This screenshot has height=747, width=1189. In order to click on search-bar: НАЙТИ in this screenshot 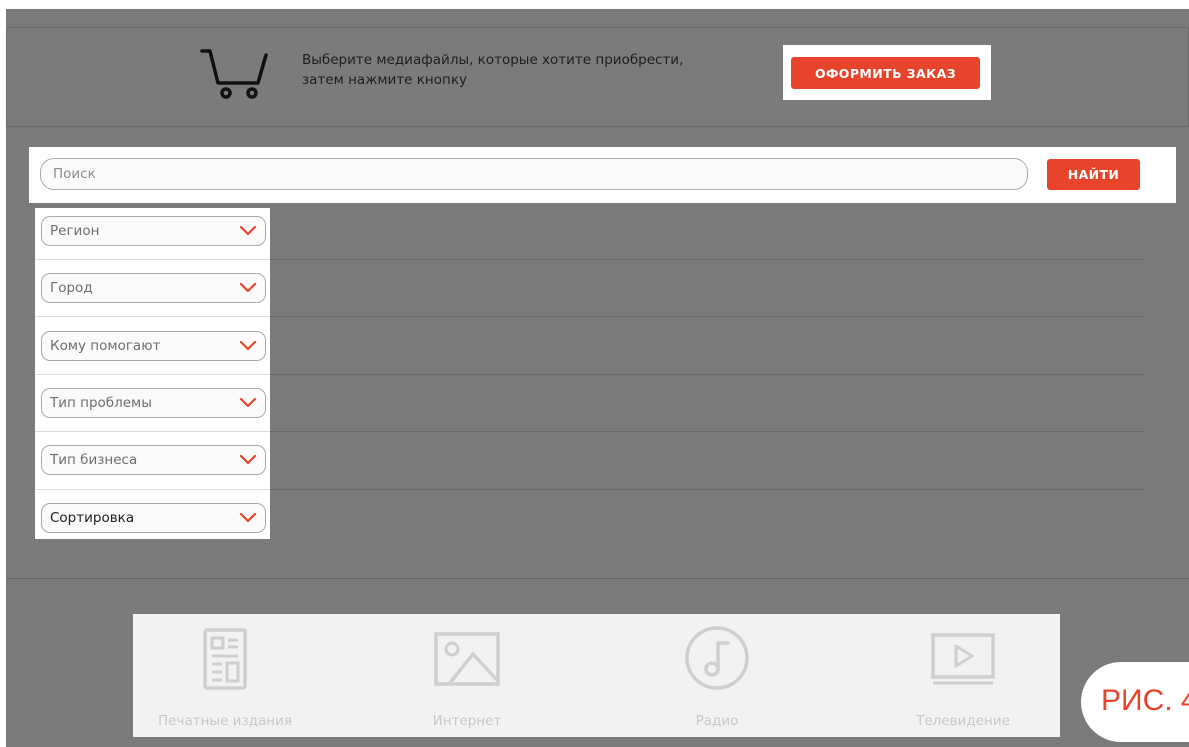, I will do `click(602, 175)`.